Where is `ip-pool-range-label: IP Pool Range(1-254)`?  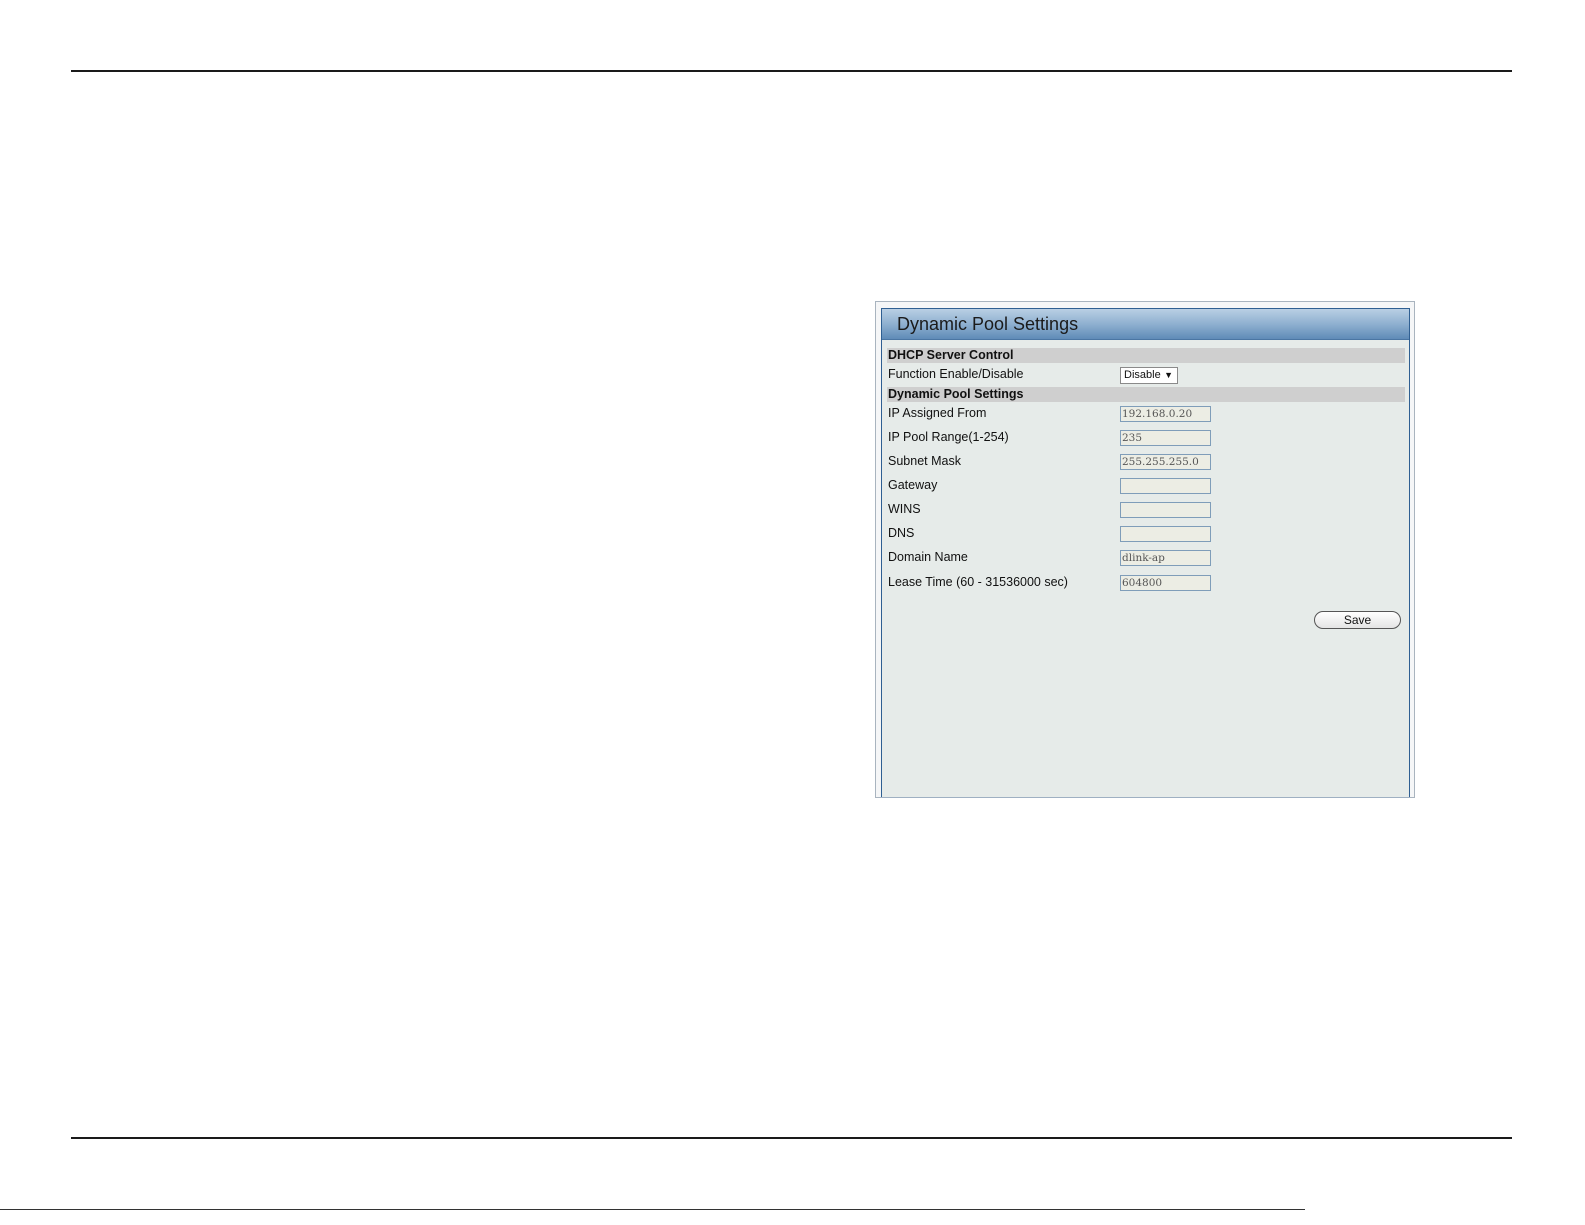 ip-pool-range-label: IP Pool Range(1-254) is located at coordinates (948, 437).